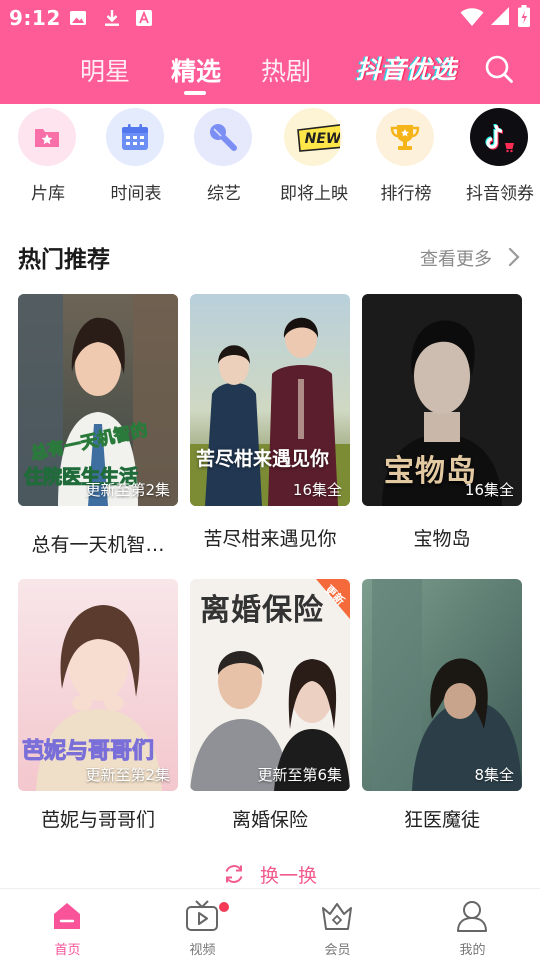 This screenshot has height=960, width=540. What do you see at coordinates (112, 18) in the screenshot?
I see `download-icon` at bounding box center [112, 18].